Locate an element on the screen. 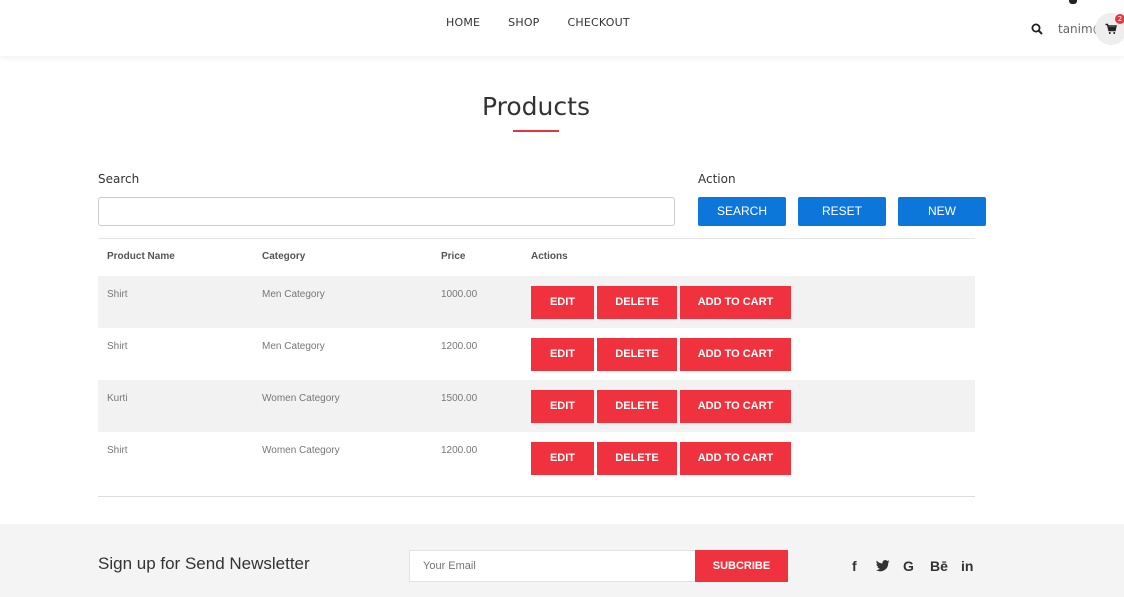  twitter-icon is located at coordinates (883, 566).